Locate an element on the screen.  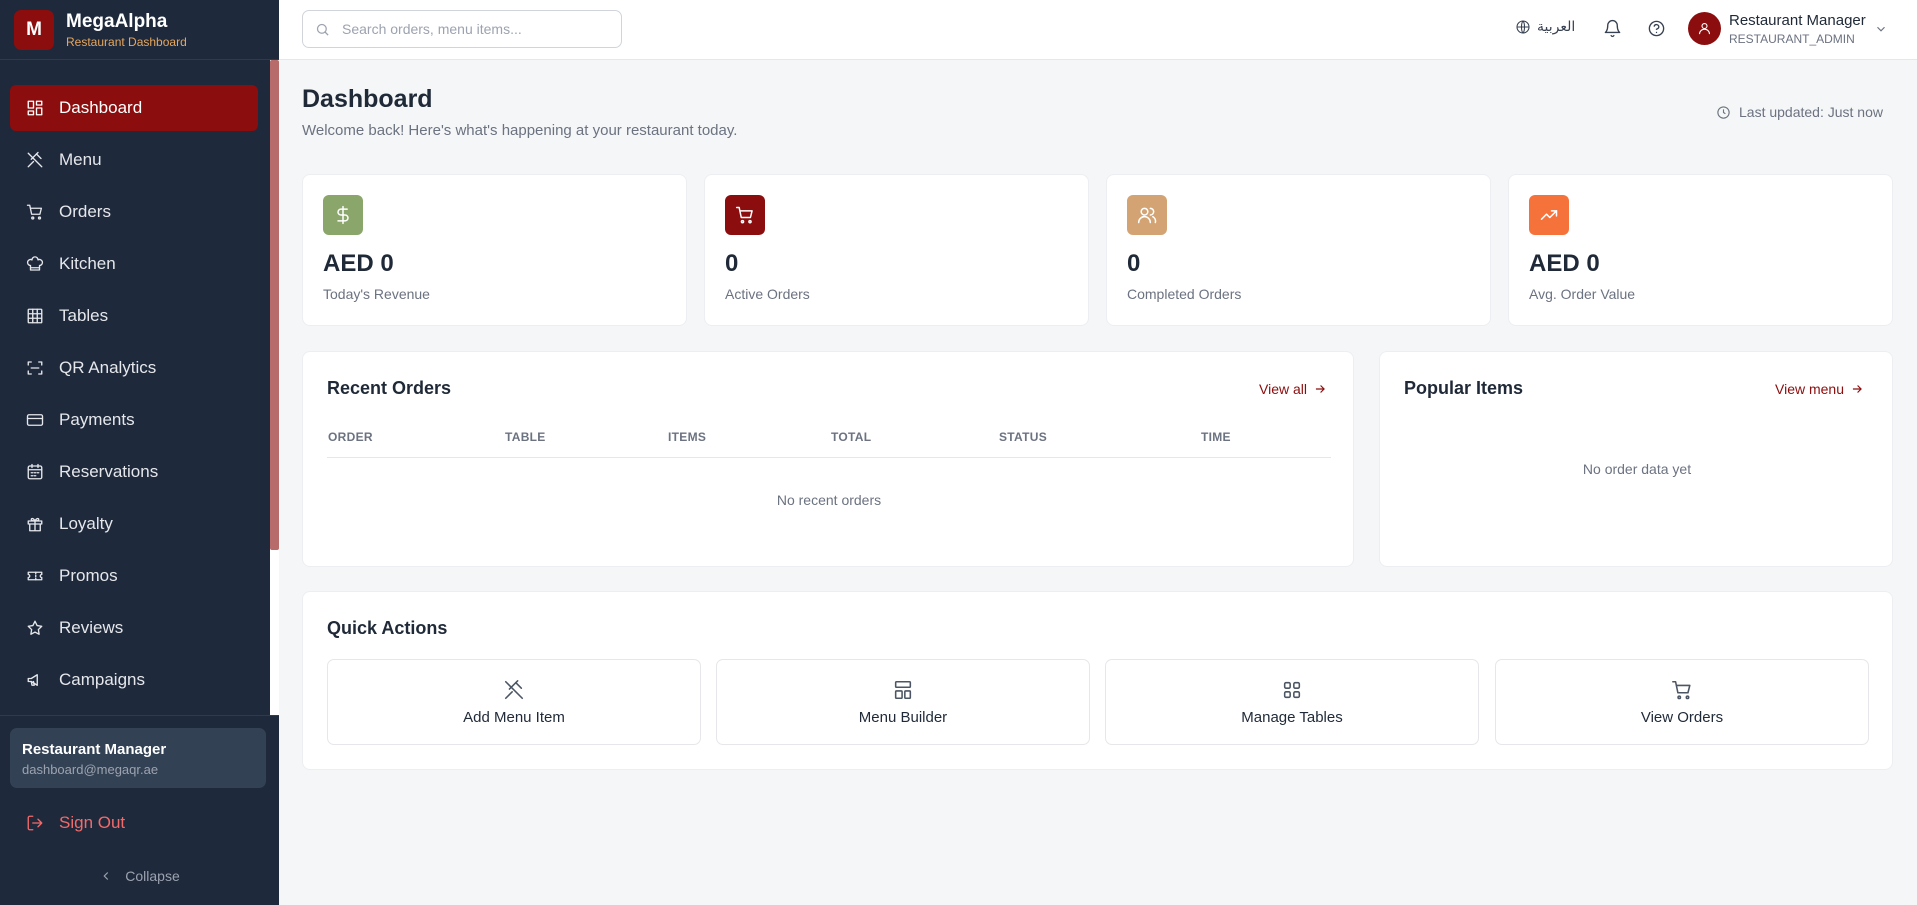
bell-icon is located at coordinates (1612, 28).